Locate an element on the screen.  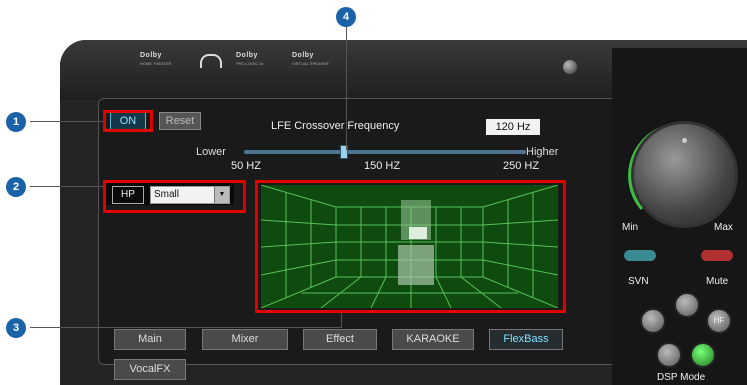
tab-vocalfx: VocalFX is located at coordinates (150, 369).